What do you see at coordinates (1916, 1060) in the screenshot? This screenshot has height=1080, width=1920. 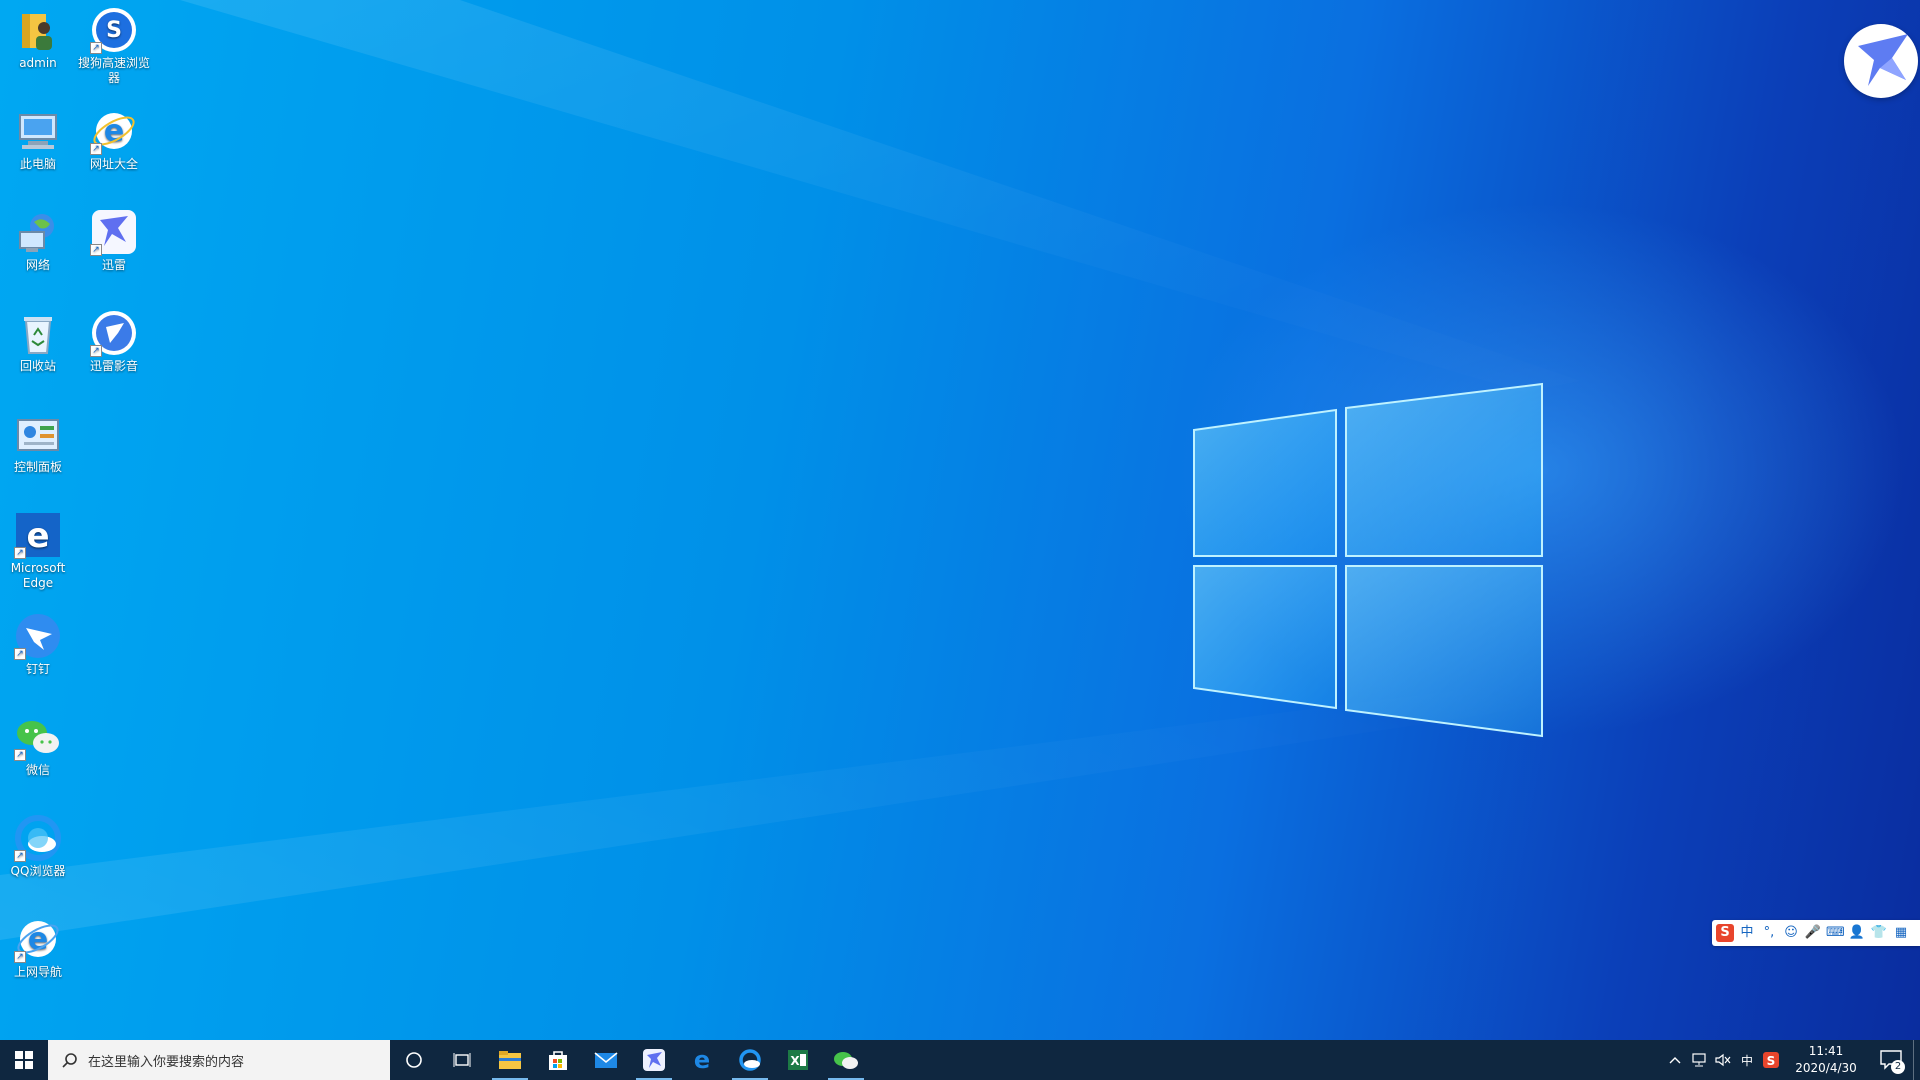 I see `show-desktop-button` at bounding box center [1916, 1060].